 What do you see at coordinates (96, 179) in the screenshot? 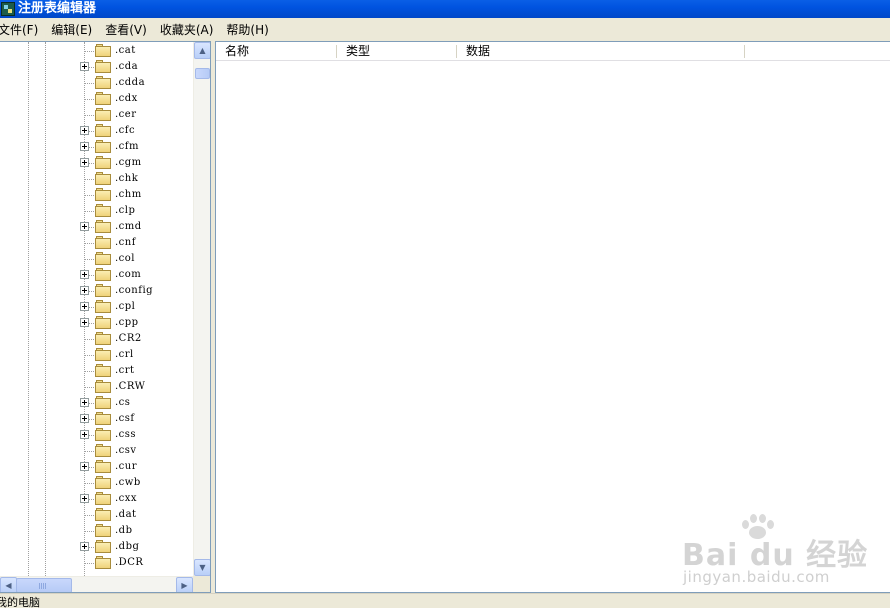
I see `tree-item: .chk` at bounding box center [96, 179].